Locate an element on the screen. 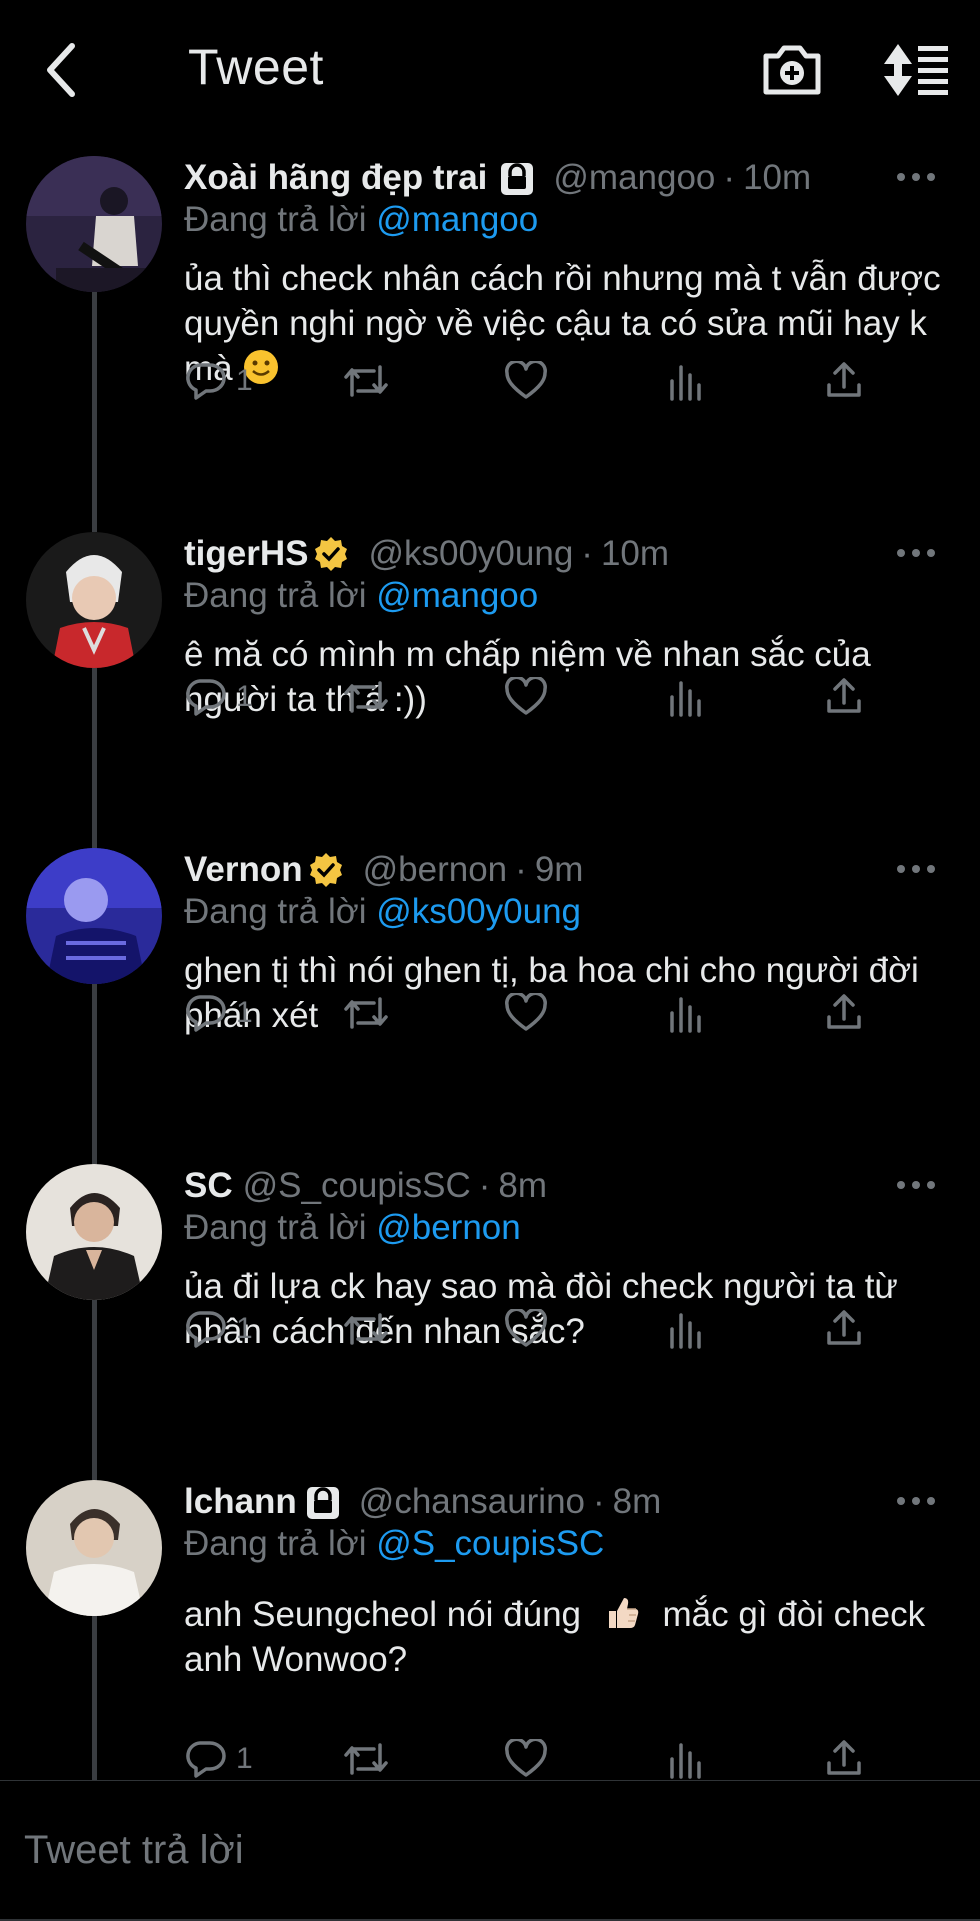 The width and height of the screenshot is (980, 1921). display-name: tigerHS is located at coordinates (246, 554).